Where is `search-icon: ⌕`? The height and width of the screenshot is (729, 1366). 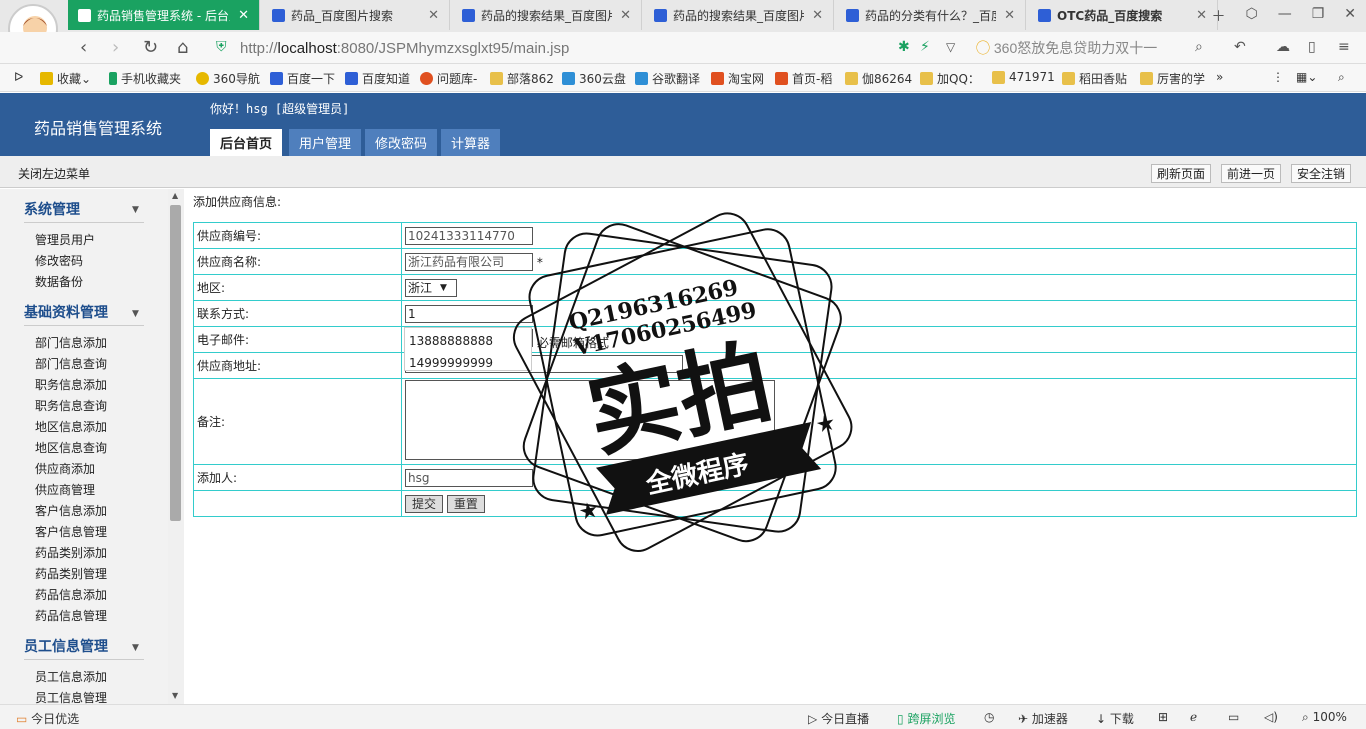
search-icon: ⌕ is located at coordinates (1199, 47).